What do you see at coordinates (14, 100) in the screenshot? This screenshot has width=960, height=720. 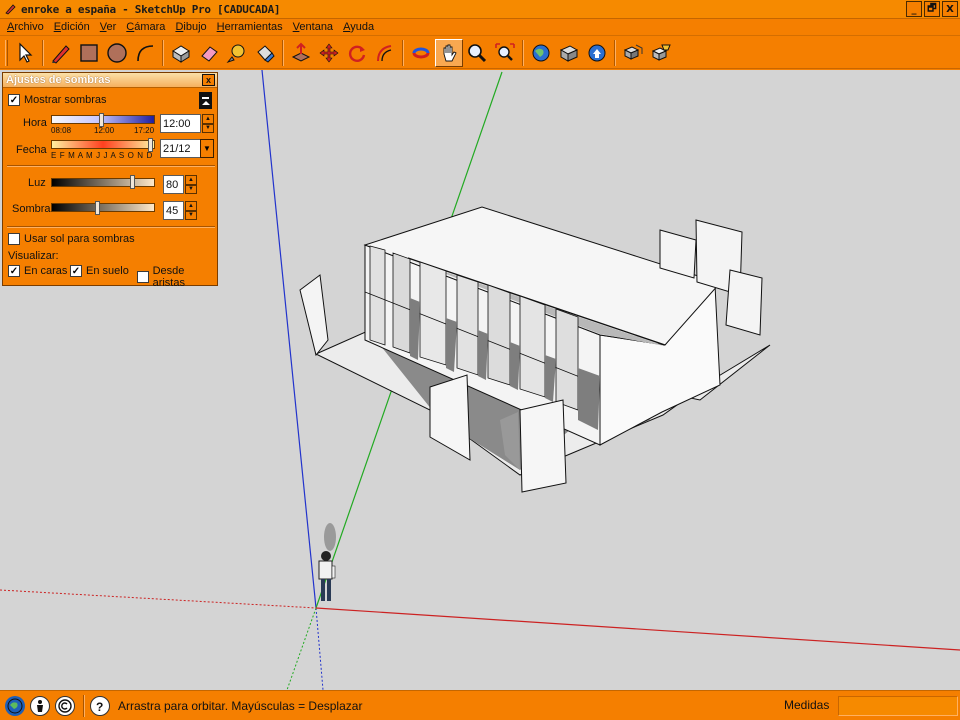 I see `show-shadows-checkbox: ✓` at bounding box center [14, 100].